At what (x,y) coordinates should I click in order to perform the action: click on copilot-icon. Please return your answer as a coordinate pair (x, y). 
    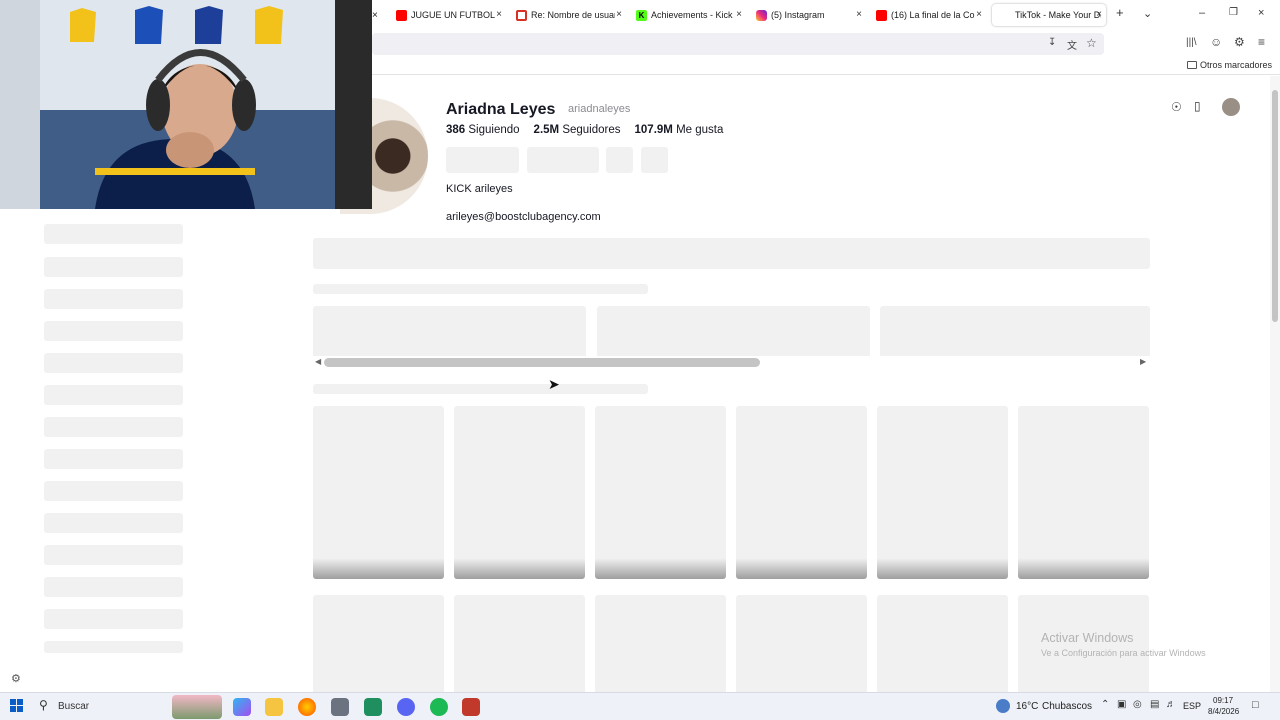
    Looking at the image, I should click on (242, 707).